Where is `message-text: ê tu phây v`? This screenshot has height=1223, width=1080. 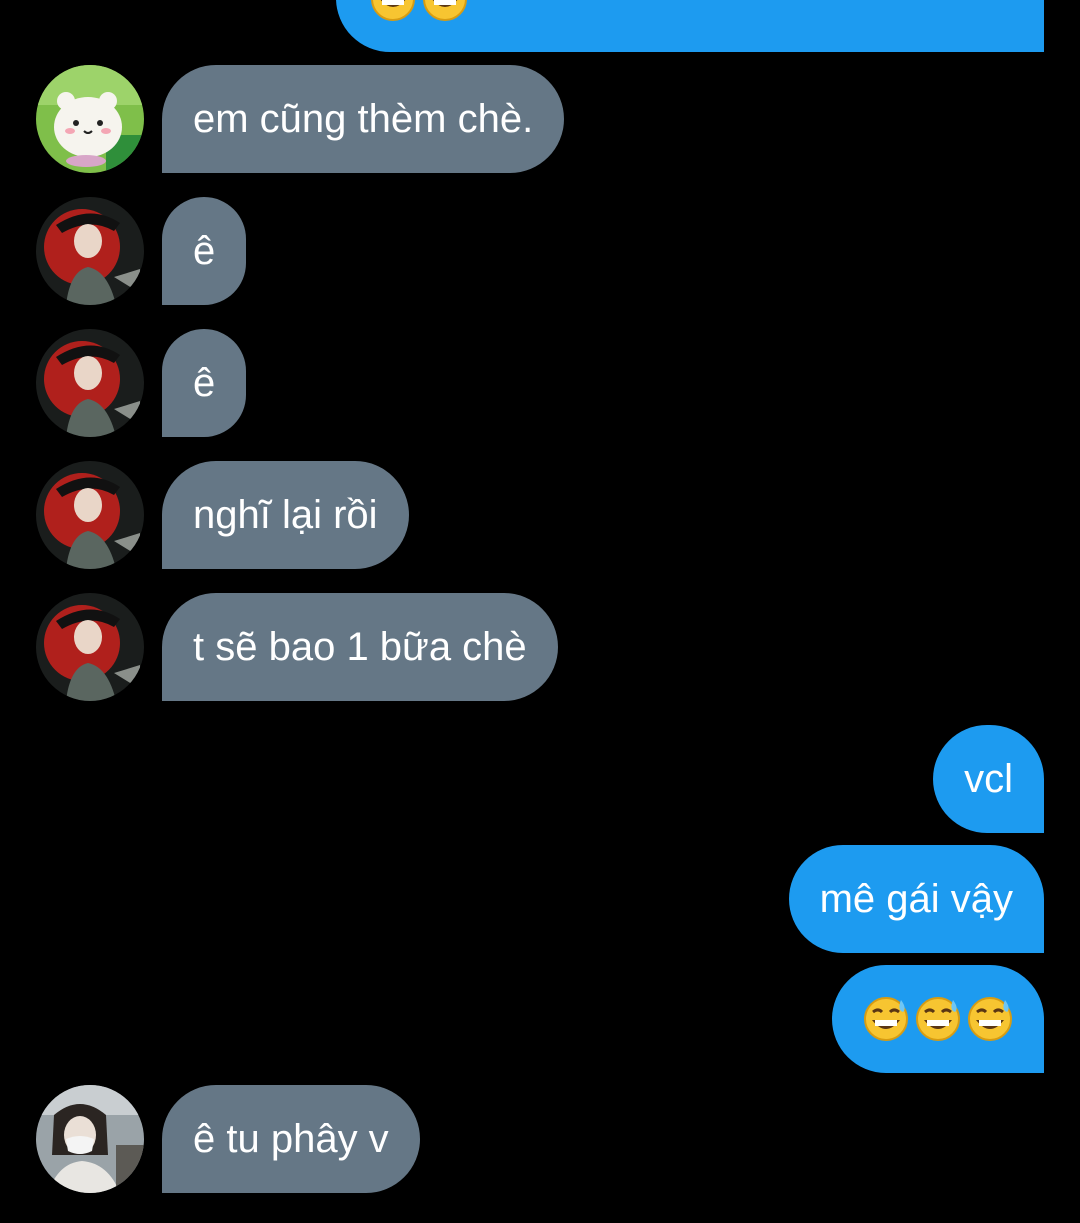 message-text: ê tu phây v is located at coordinates (291, 1138).